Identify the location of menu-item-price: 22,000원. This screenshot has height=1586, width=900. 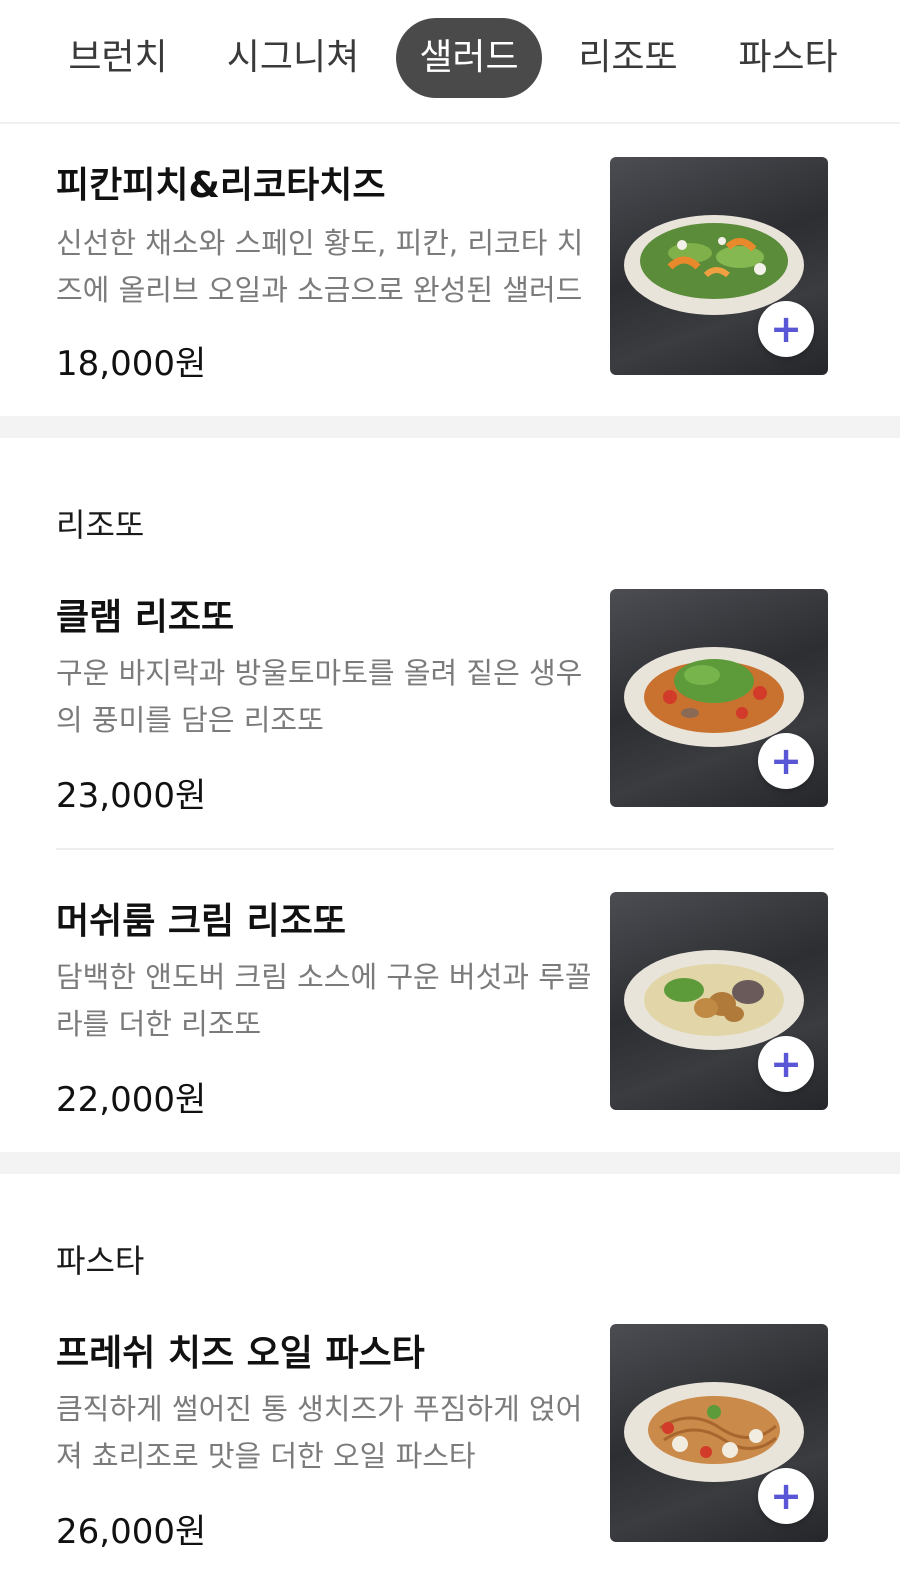
(131, 1100).